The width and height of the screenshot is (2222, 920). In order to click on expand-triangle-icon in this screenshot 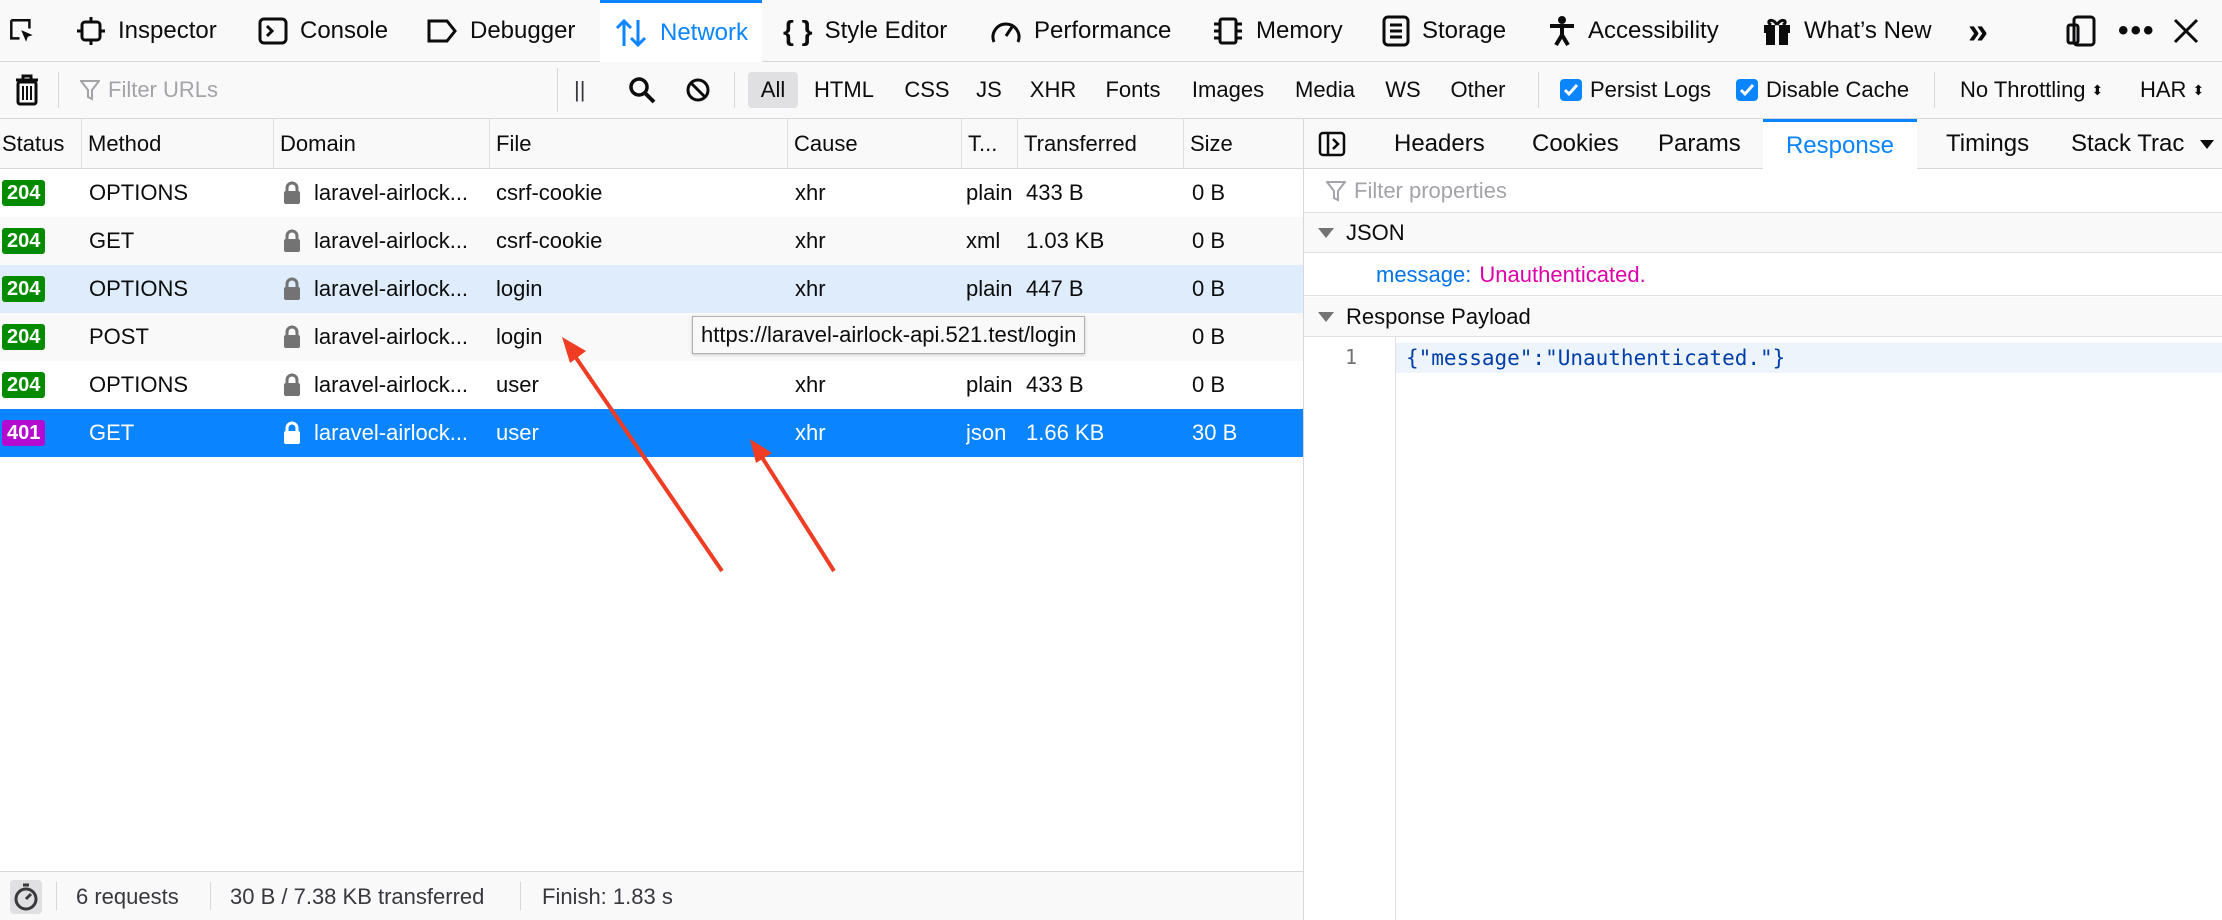, I will do `click(1326, 316)`.